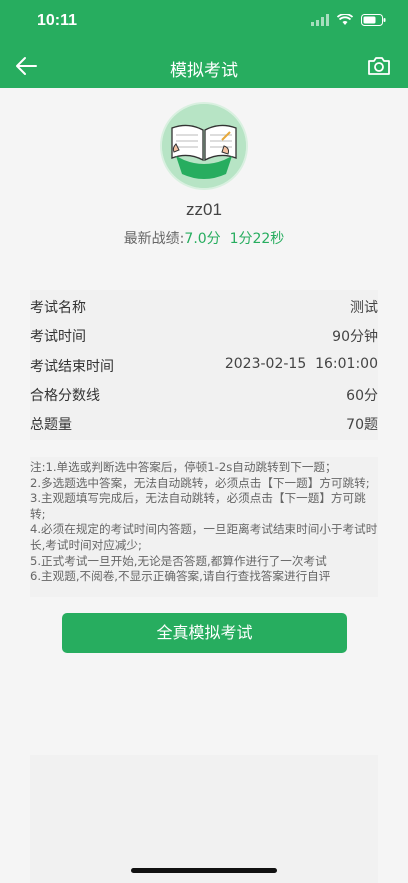  Describe the element at coordinates (204, 335) in the screenshot. I see `info-row-duration: 考试时间 90分钟` at that location.